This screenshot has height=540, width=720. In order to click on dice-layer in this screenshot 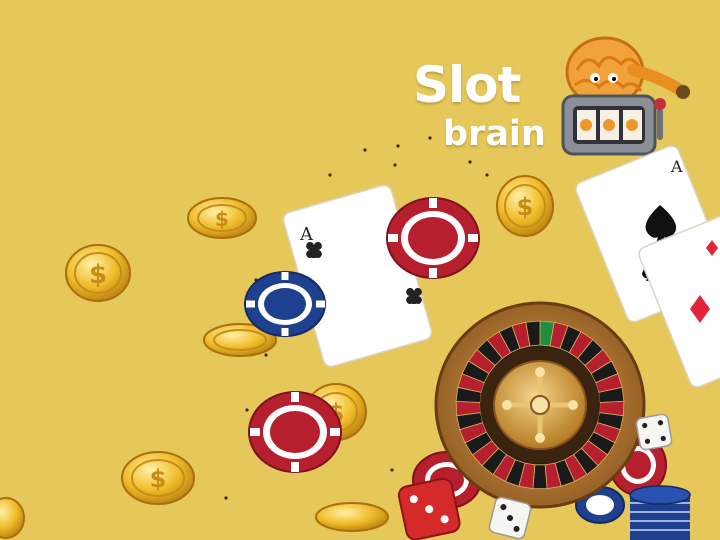, I will do `click(535, 476)`.